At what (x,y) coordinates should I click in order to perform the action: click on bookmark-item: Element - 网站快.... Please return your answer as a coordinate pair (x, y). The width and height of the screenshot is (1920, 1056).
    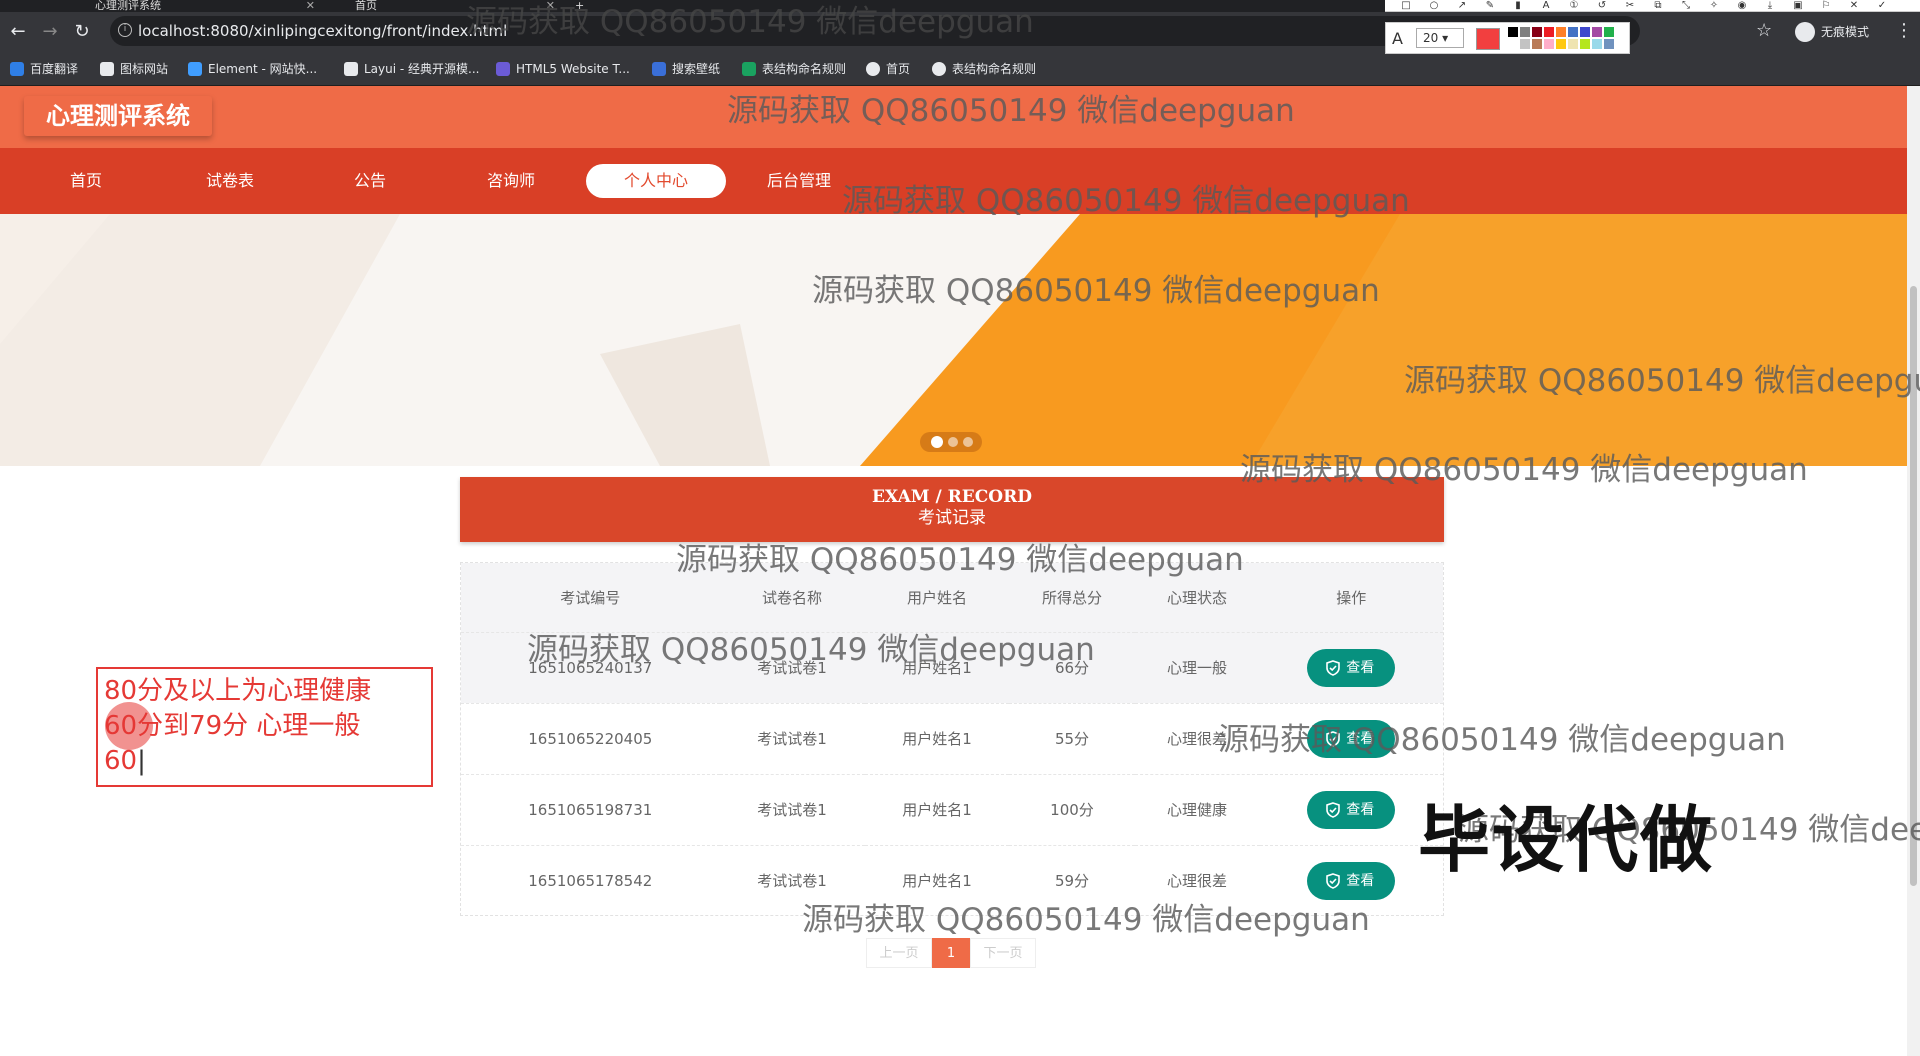
    Looking at the image, I should click on (252, 69).